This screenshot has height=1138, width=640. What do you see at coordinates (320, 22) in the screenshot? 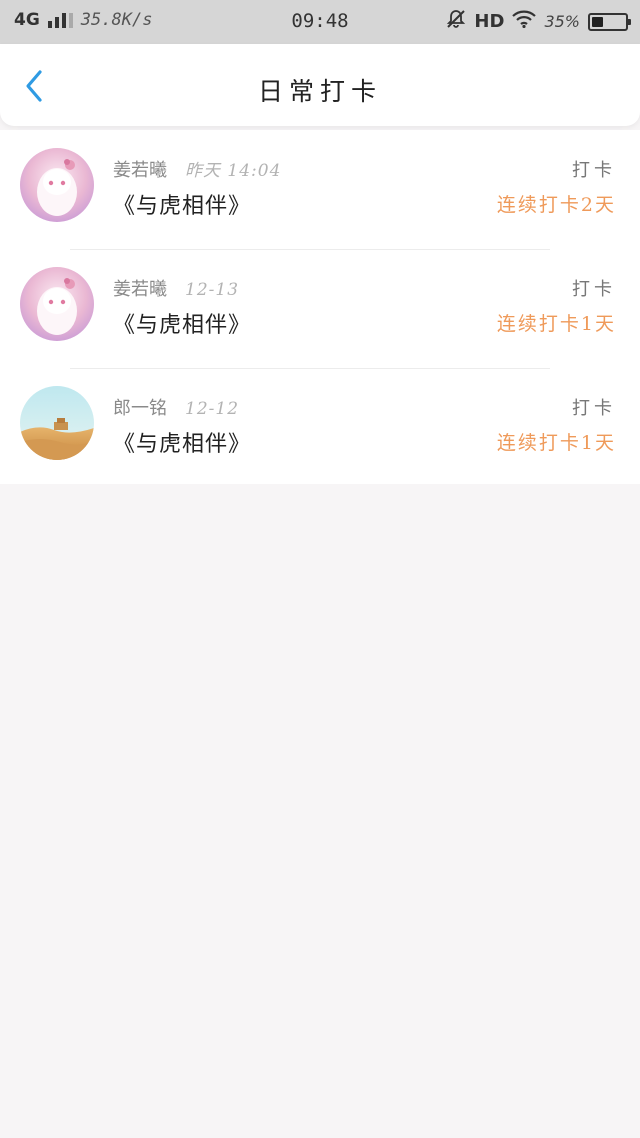
I see `status-bar: 4G 35.8K/s 09:48 HD 35%` at bounding box center [320, 22].